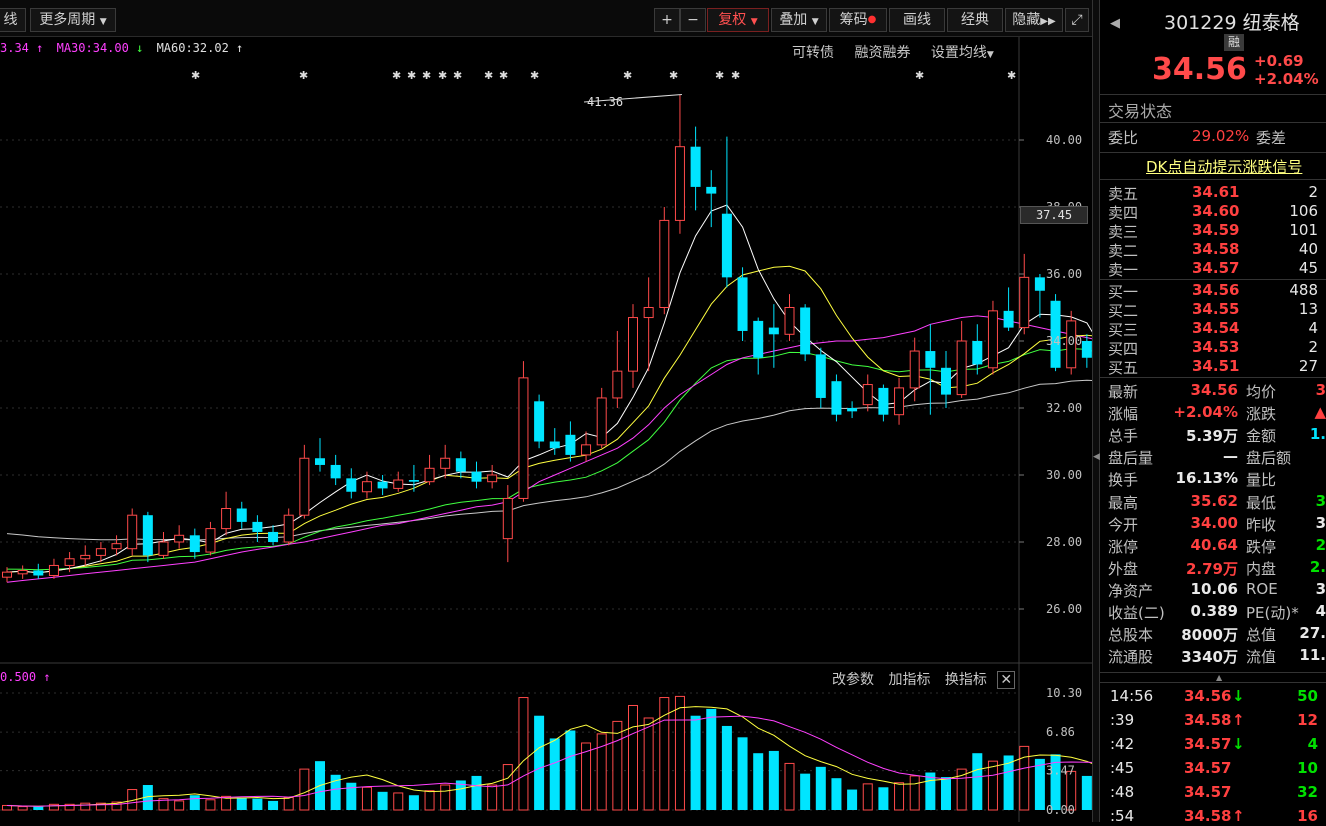 This screenshot has width=1326, height=826. Describe the element at coordinates (1279, 61) in the screenshot. I see `price-change: +0.69` at that location.